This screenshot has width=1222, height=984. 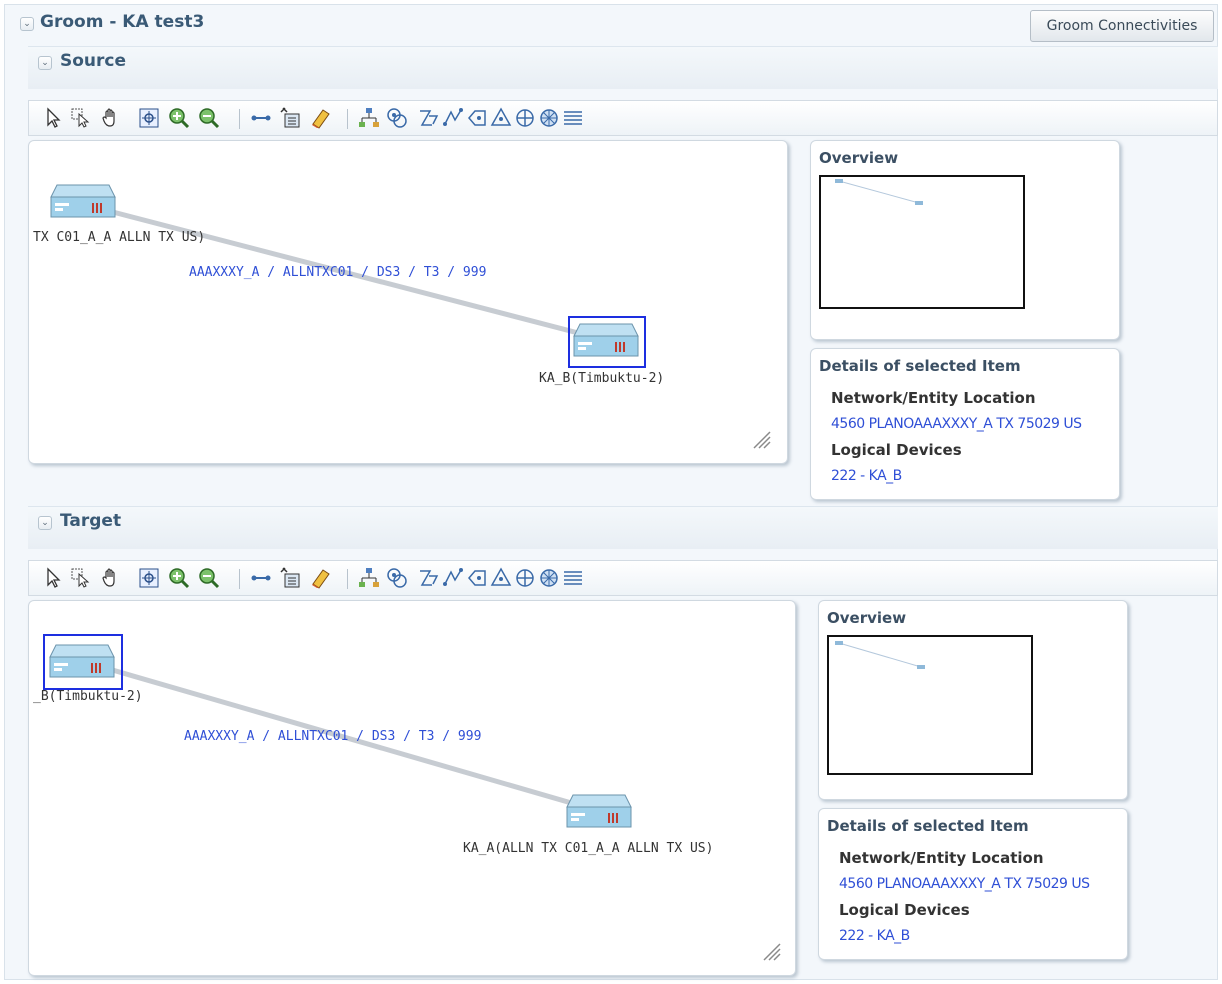 I want to click on source-overview-viewport, so click(x=922, y=242).